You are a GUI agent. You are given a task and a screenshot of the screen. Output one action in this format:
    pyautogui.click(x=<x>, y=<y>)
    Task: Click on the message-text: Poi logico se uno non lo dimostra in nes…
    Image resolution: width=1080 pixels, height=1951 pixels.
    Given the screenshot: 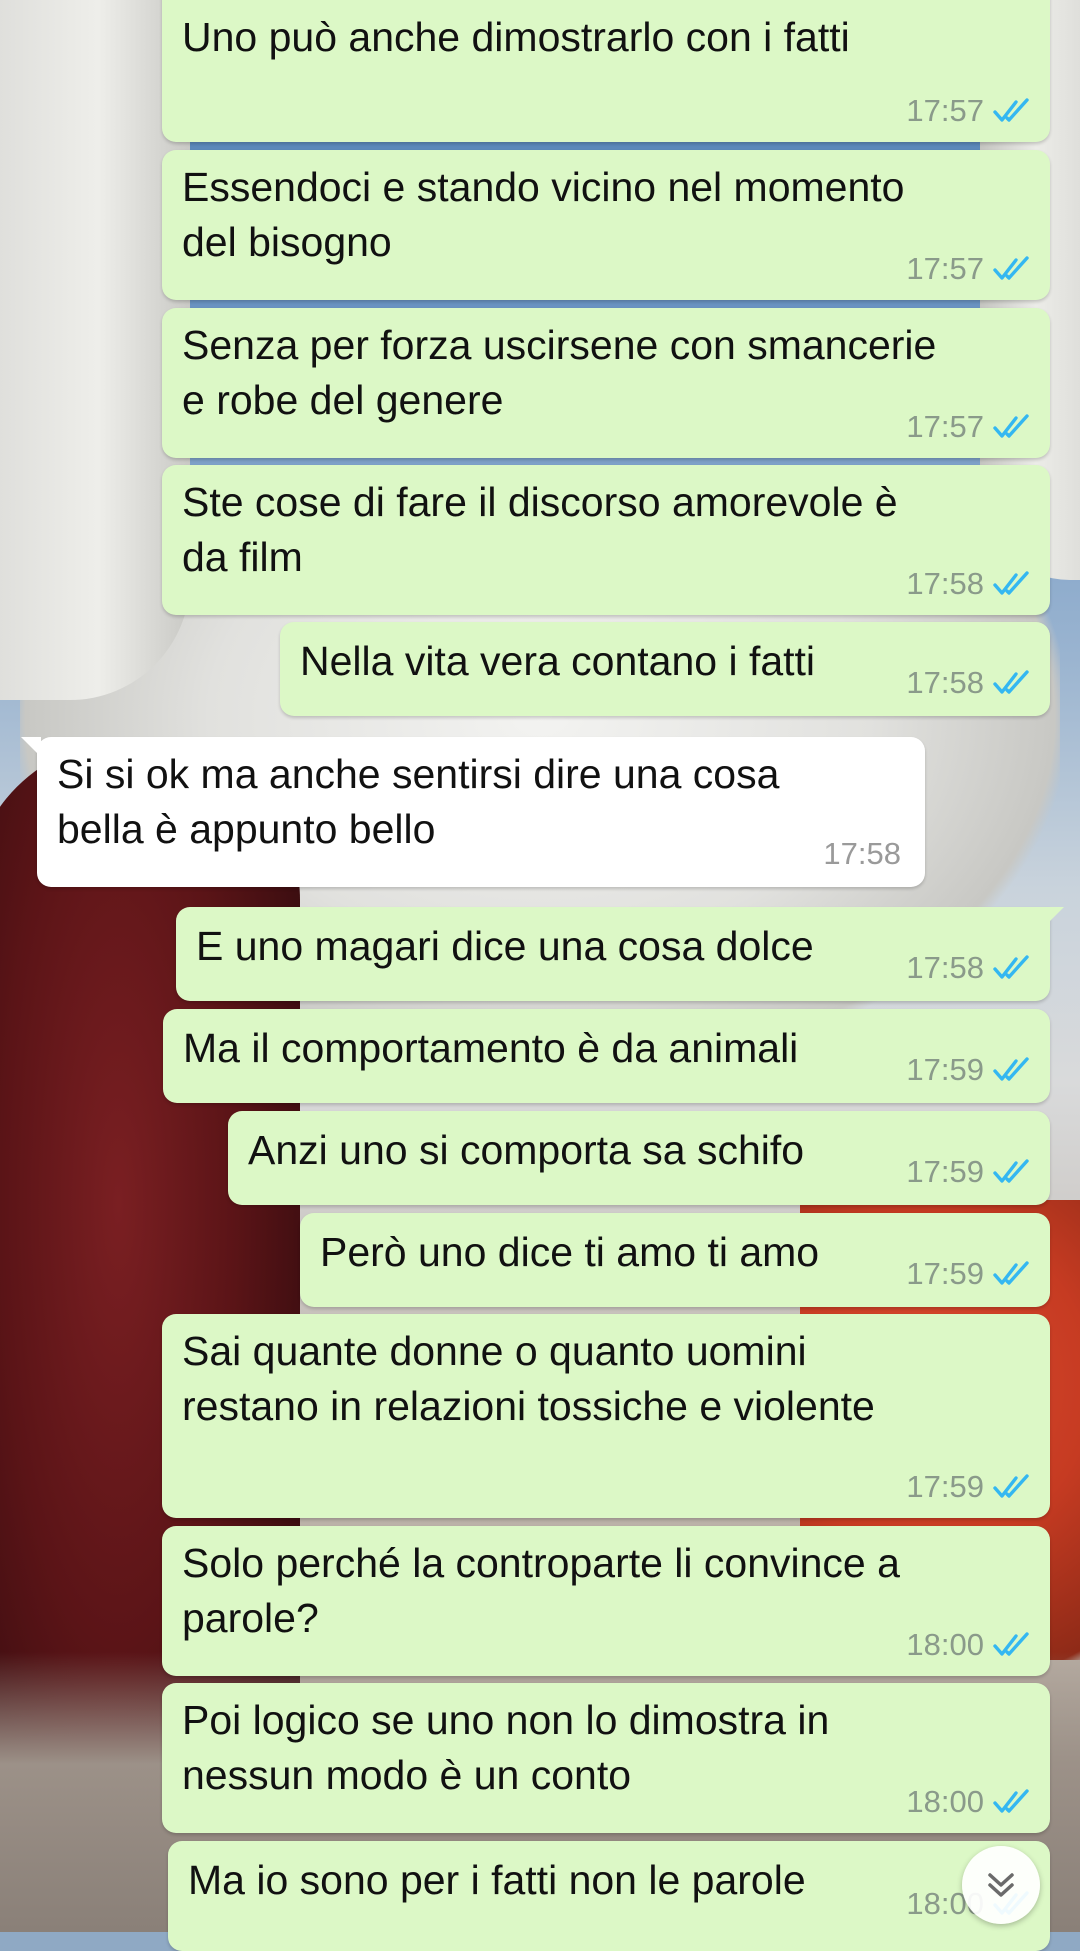 What is the action you would take?
    pyautogui.click(x=506, y=1747)
    